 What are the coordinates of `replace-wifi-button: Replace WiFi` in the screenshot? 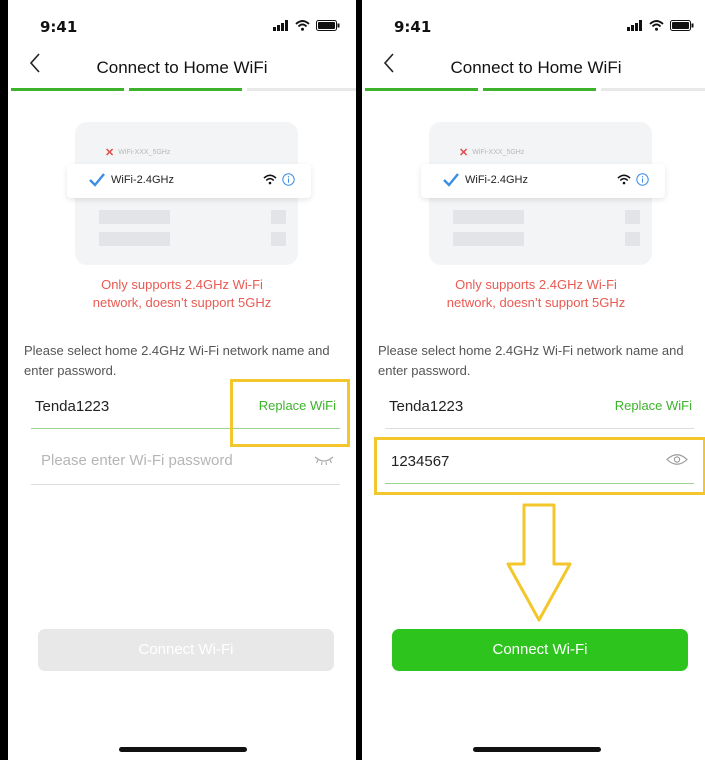 It's located at (653, 405).